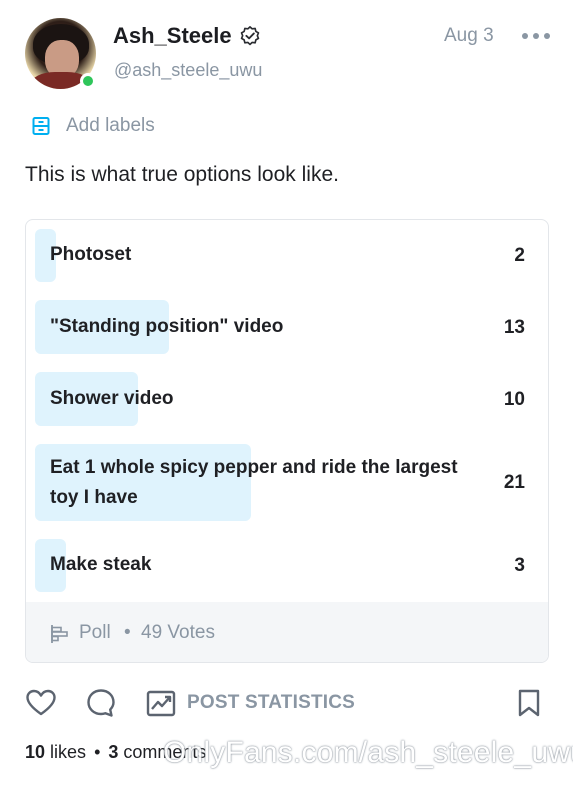 Image resolution: width=573 pixels, height=800 pixels. Describe the element at coordinates (41, 126) in the screenshot. I see `label-icon` at that location.